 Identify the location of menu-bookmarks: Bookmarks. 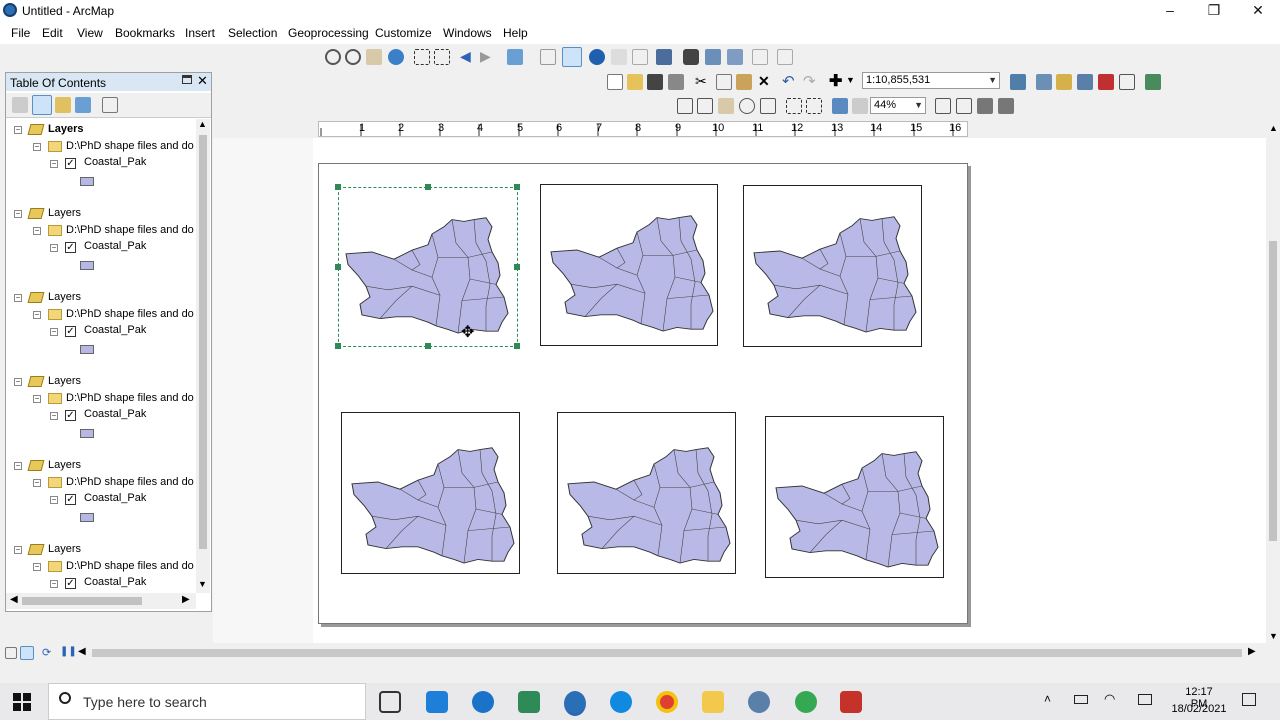
(145, 33).